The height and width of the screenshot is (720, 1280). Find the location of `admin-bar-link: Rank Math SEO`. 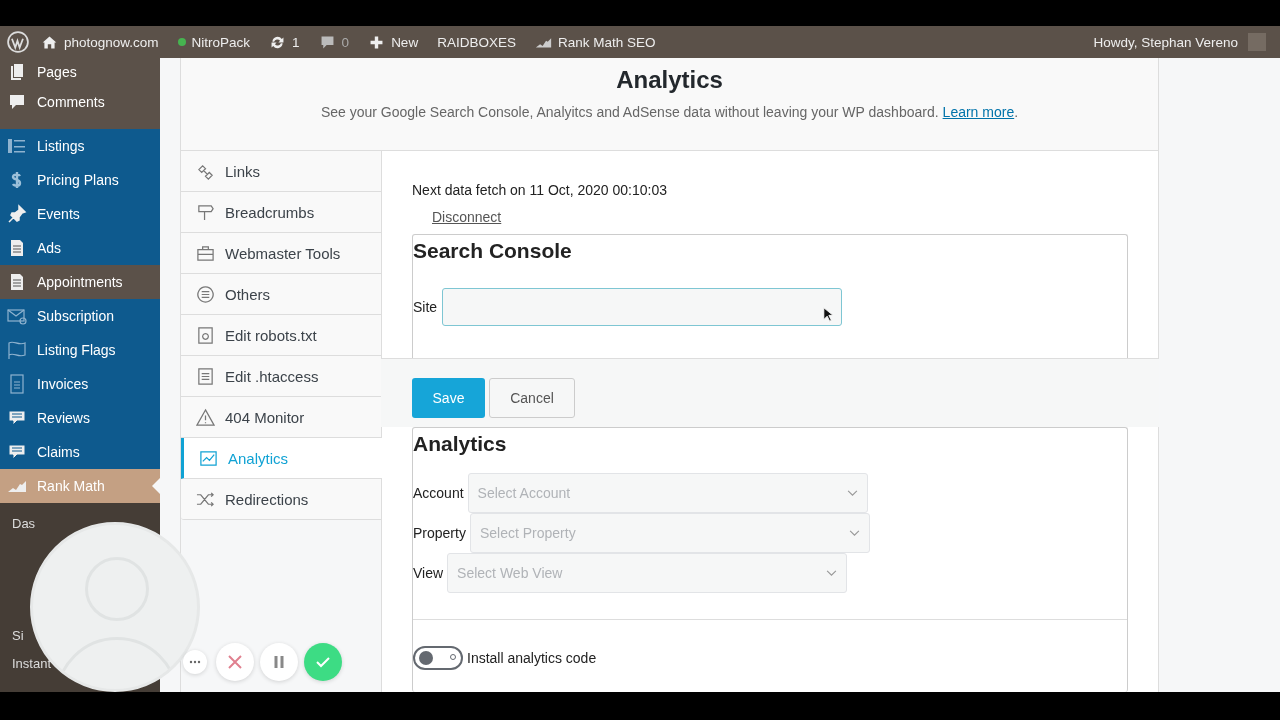

admin-bar-link: Rank Math SEO is located at coordinates (595, 42).